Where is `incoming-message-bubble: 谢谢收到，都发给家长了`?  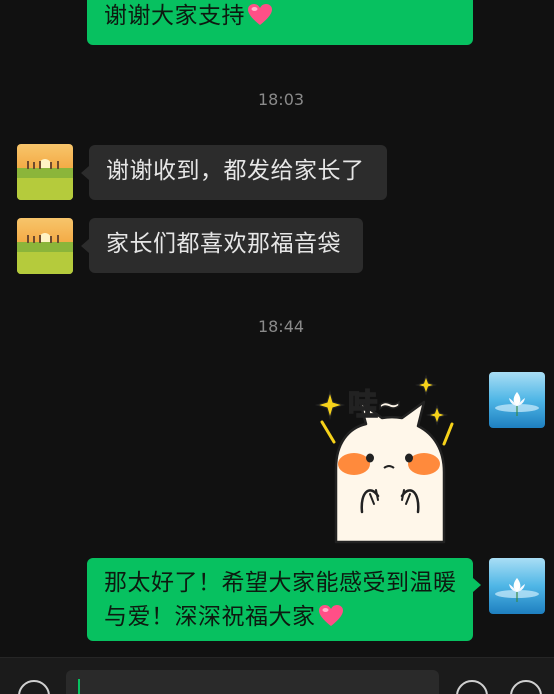 incoming-message-bubble: 谢谢收到，都发给家长了 is located at coordinates (238, 172).